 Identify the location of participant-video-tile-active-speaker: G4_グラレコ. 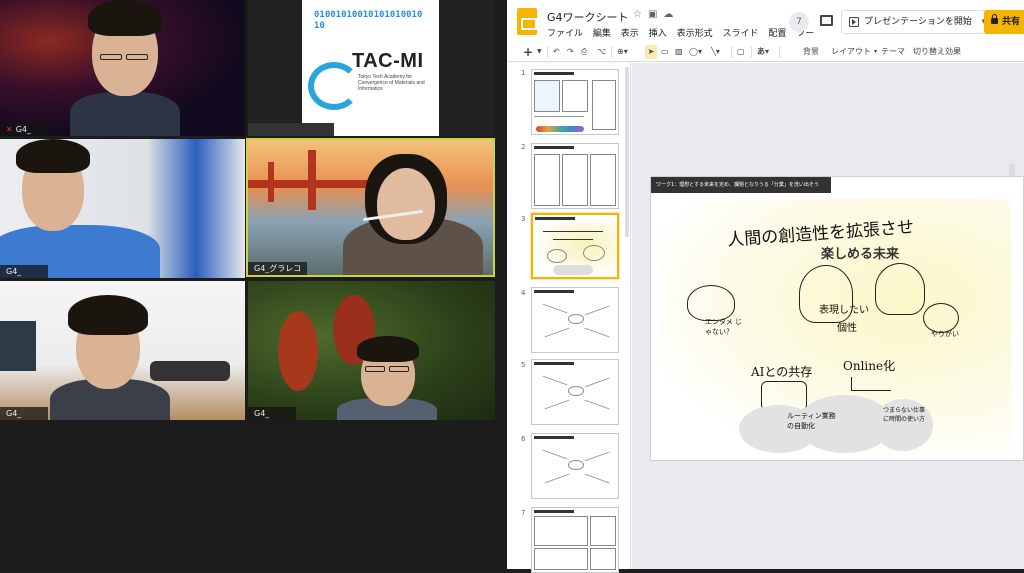
(370, 207).